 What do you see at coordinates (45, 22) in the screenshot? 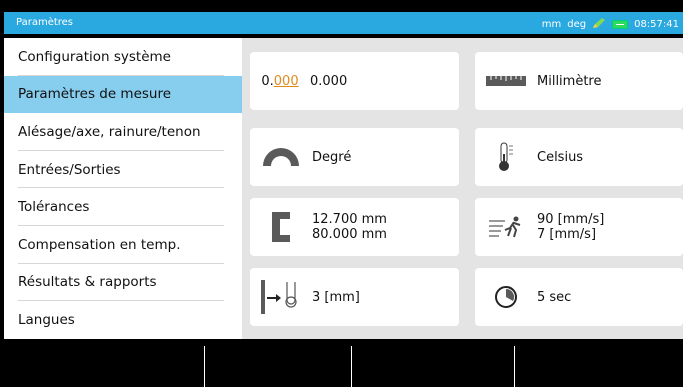
I see `page-title: Paramètres` at bounding box center [45, 22].